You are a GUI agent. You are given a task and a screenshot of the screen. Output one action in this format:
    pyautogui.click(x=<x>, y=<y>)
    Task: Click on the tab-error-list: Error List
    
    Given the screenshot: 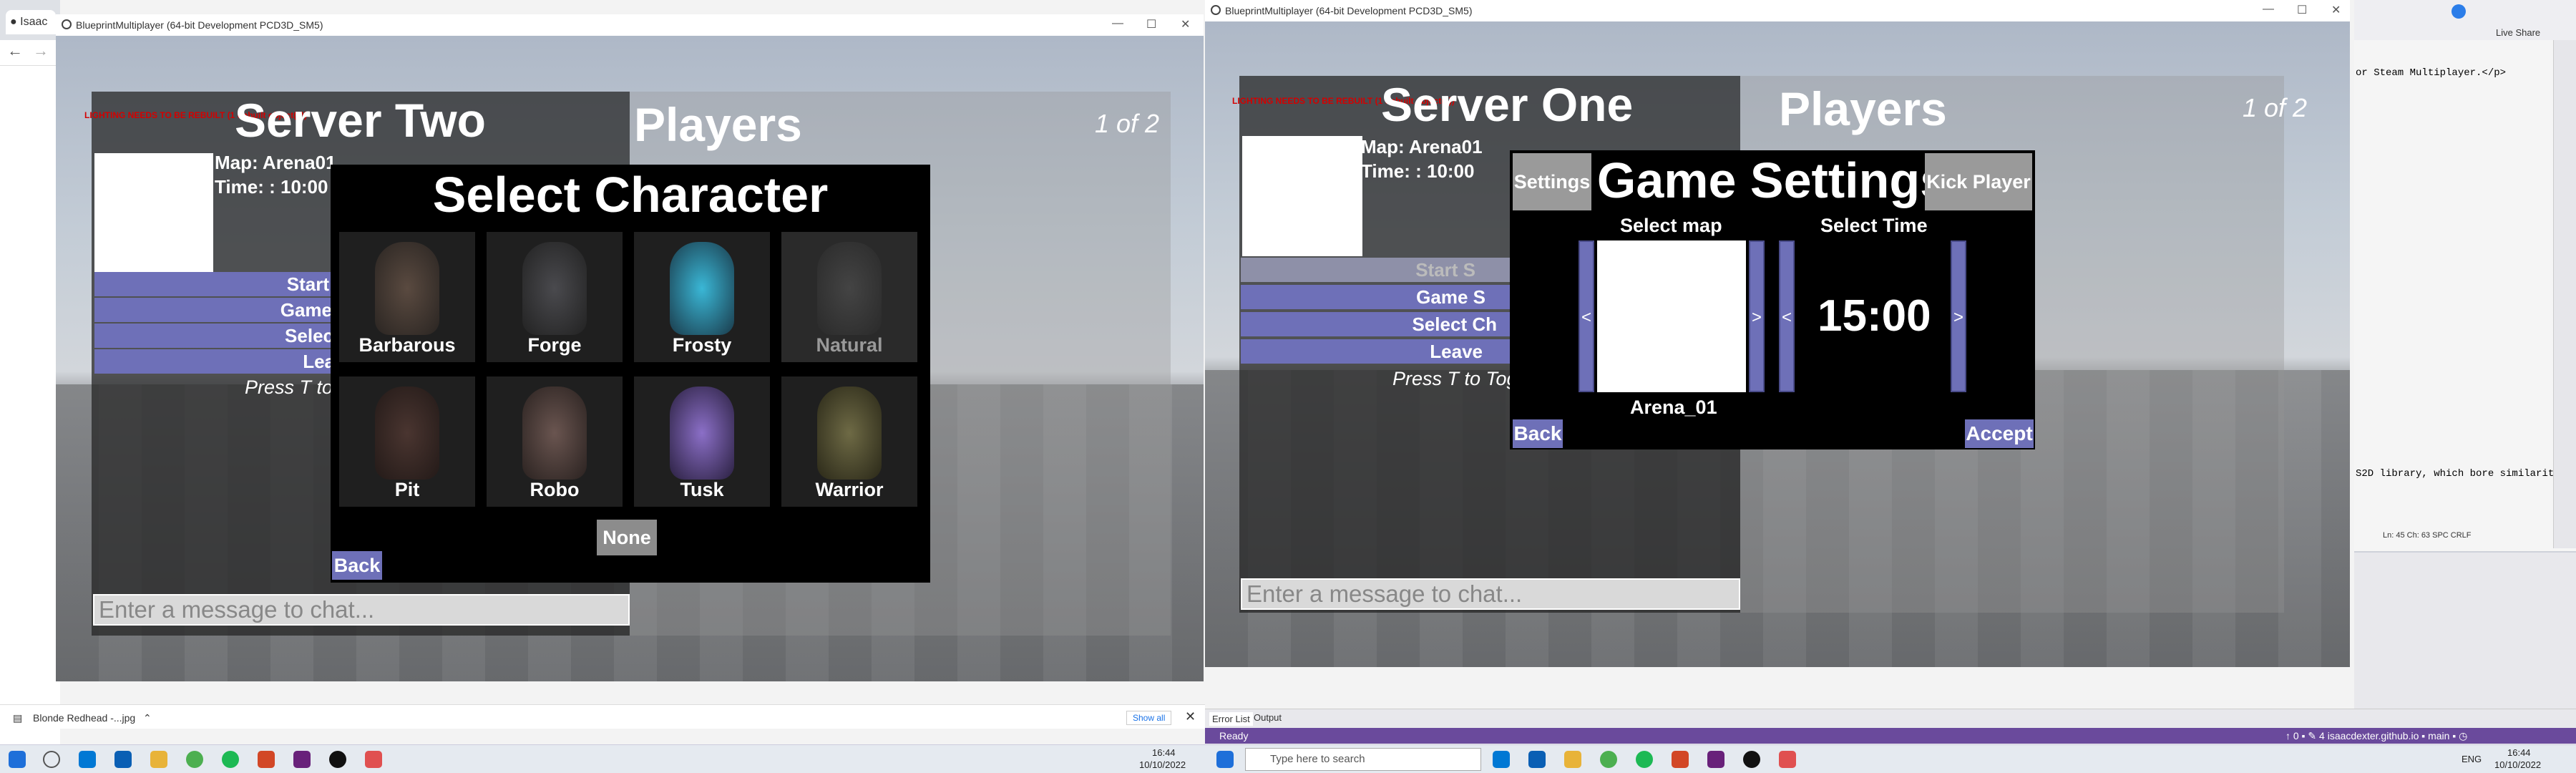 What is the action you would take?
    pyautogui.click(x=1231, y=719)
    